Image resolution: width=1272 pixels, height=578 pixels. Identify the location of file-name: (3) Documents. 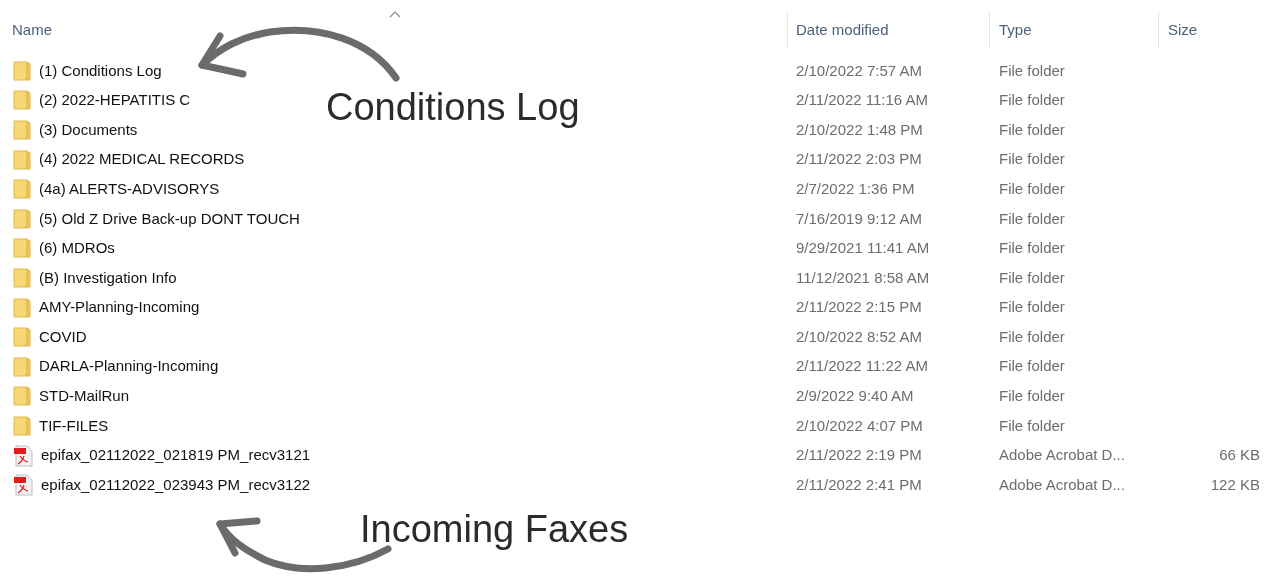
(88, 130).